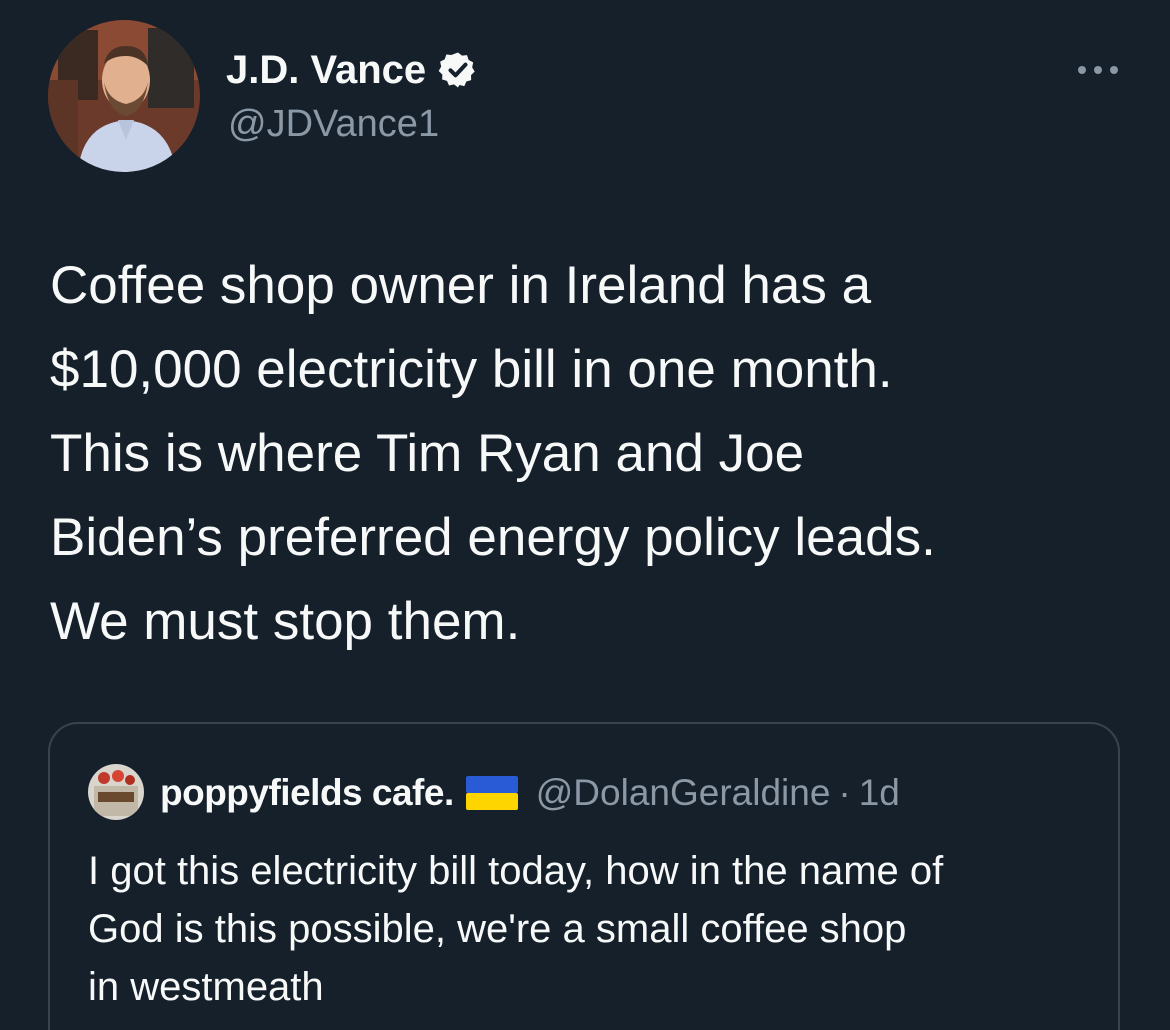 Image resolution: width=1170 pixels, height=1030 pixels. Describe the element at coordinates (333, 124) in the screenshot. I see `author-handle: @JDVance1` at that location.